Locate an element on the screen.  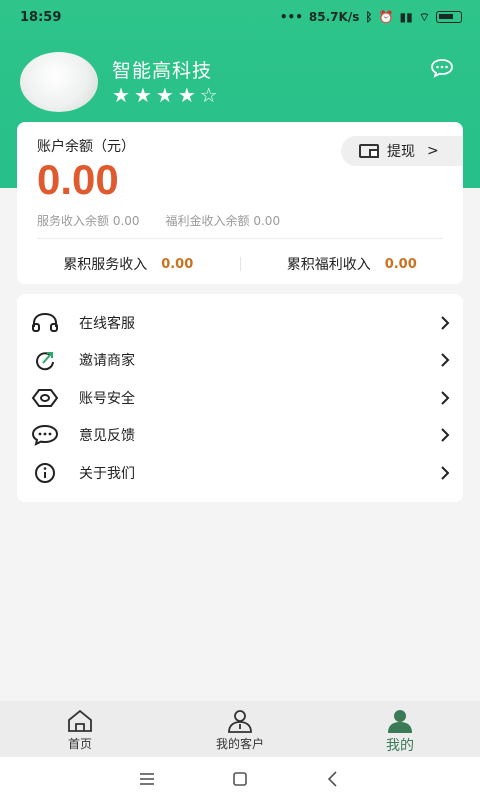
total-welfare-value: 0.00 is located at coordinates (400, 264).